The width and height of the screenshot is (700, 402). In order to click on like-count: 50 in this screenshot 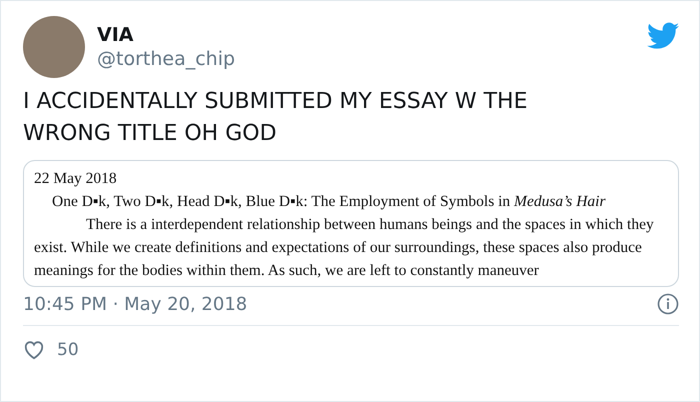, I will do `click(68, 350)`.